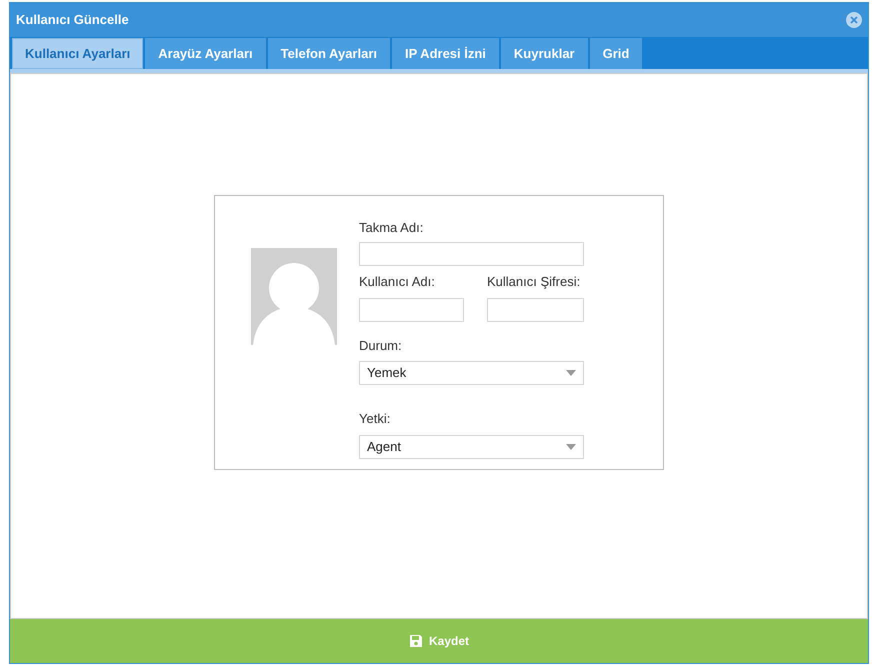 The height and width of the screenshot is (670, 872). What do you see at coordinates (471, 446) in the screenshot?
I see `dropdown: Agent` at bounding box center [471, 446].